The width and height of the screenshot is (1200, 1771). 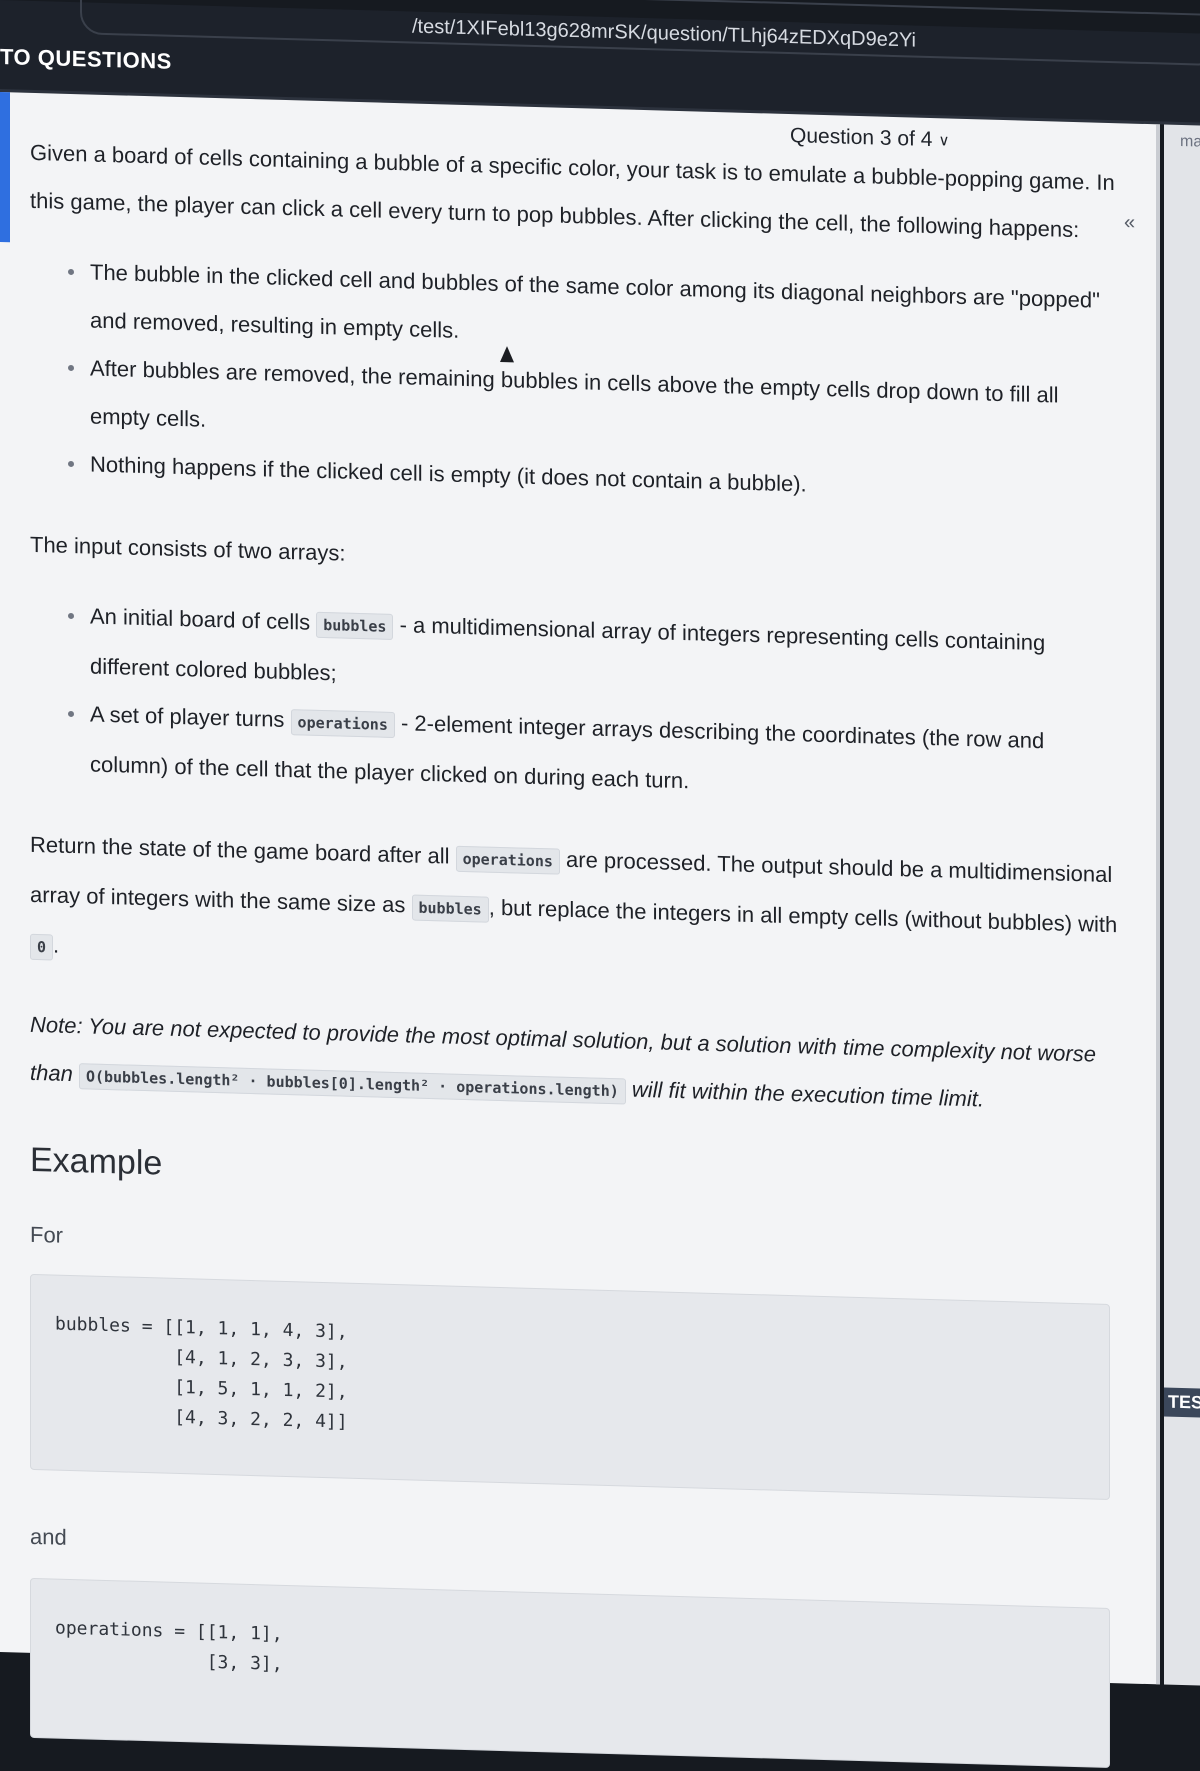 I want to click on operations-code-block: operations = [[1, 1], [3, 3],, so click(x=570, y=1673).